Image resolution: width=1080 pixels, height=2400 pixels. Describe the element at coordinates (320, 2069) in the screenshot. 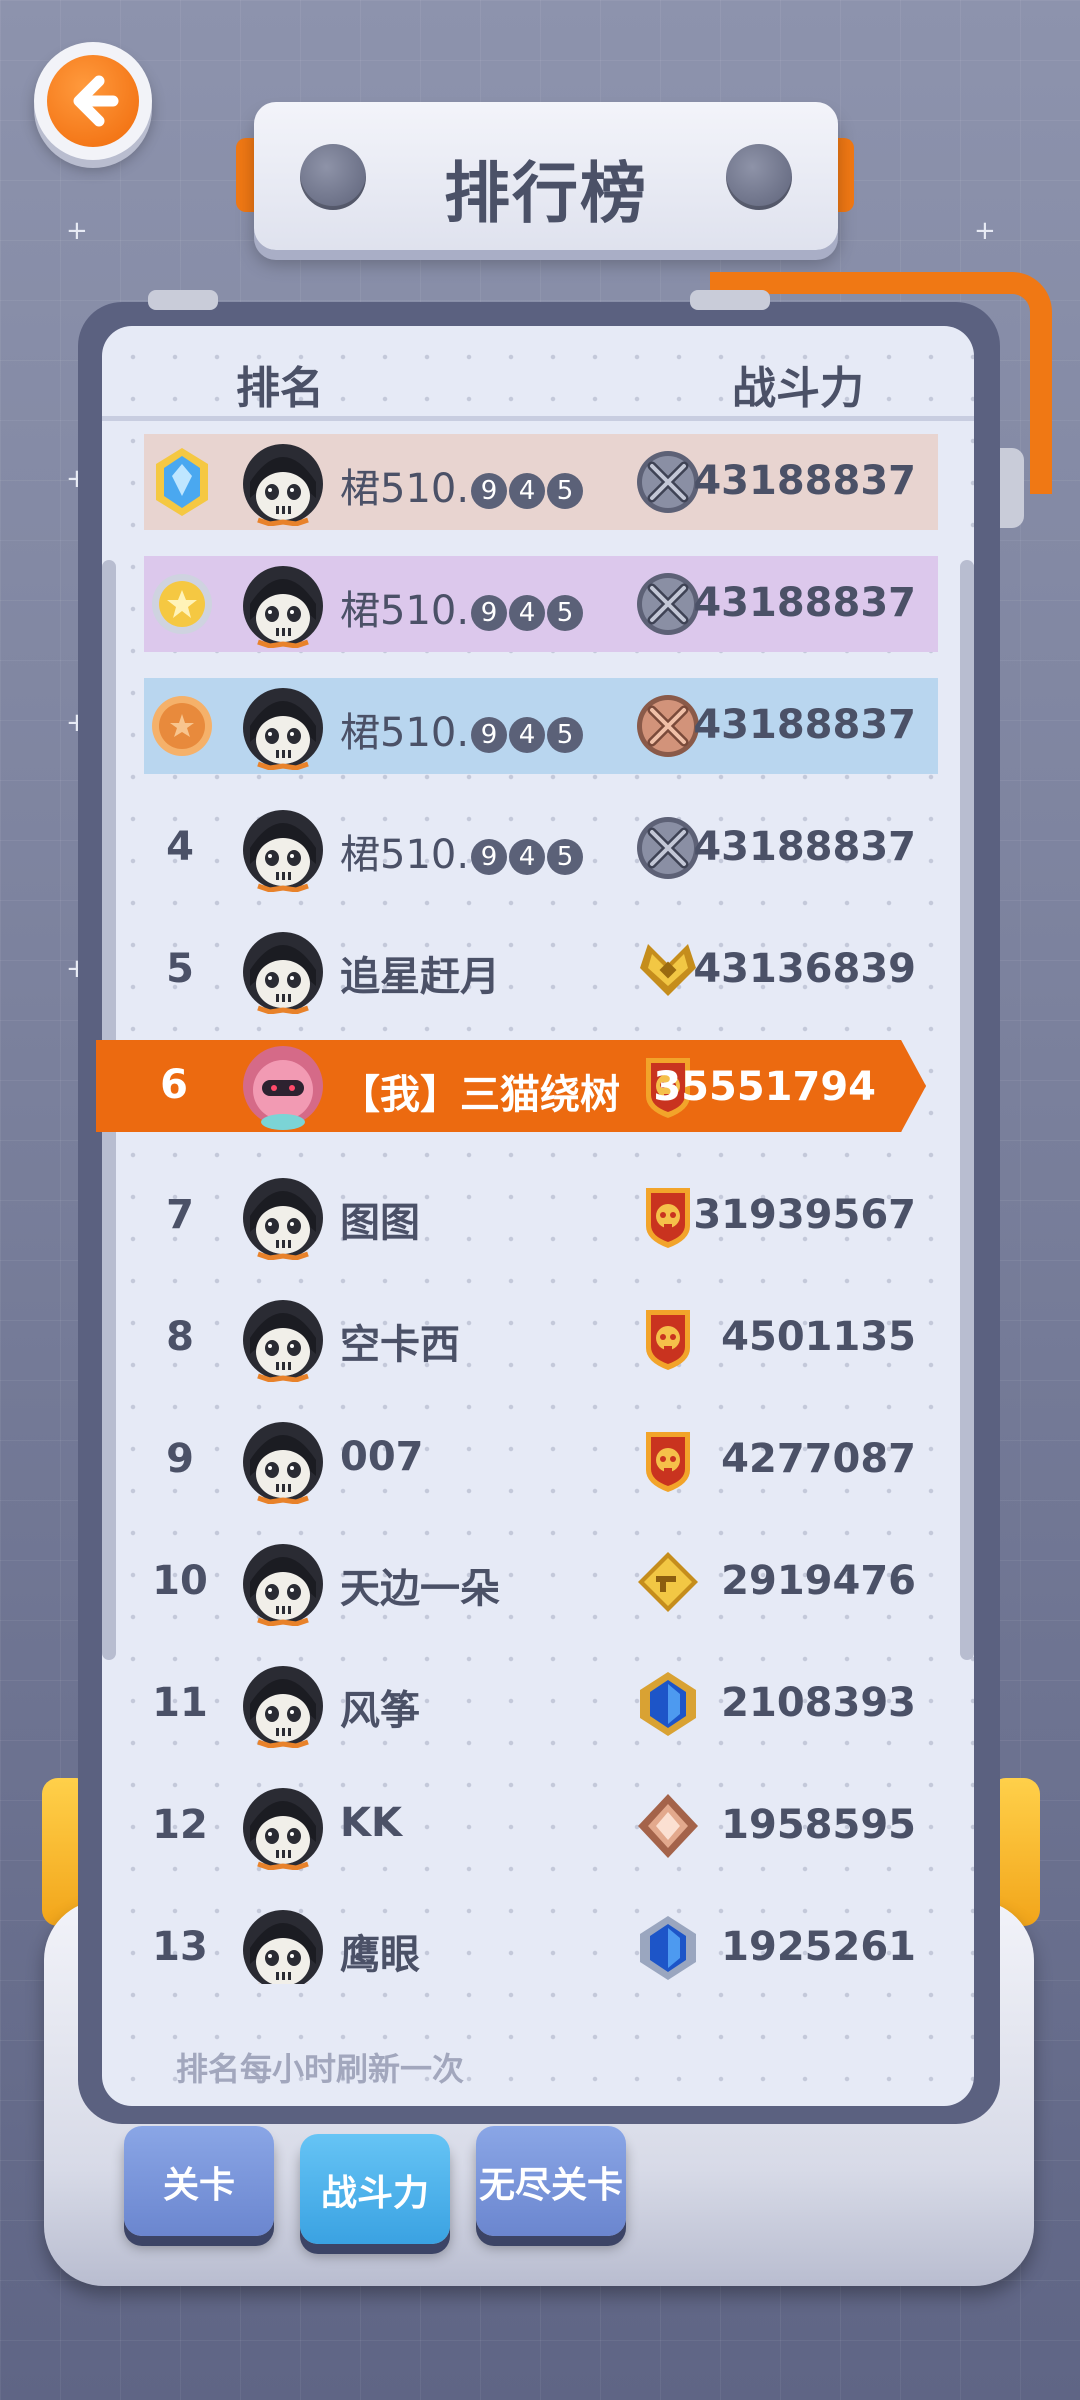

I see `refresh-note: 排名每小时刷新一次` at that location.